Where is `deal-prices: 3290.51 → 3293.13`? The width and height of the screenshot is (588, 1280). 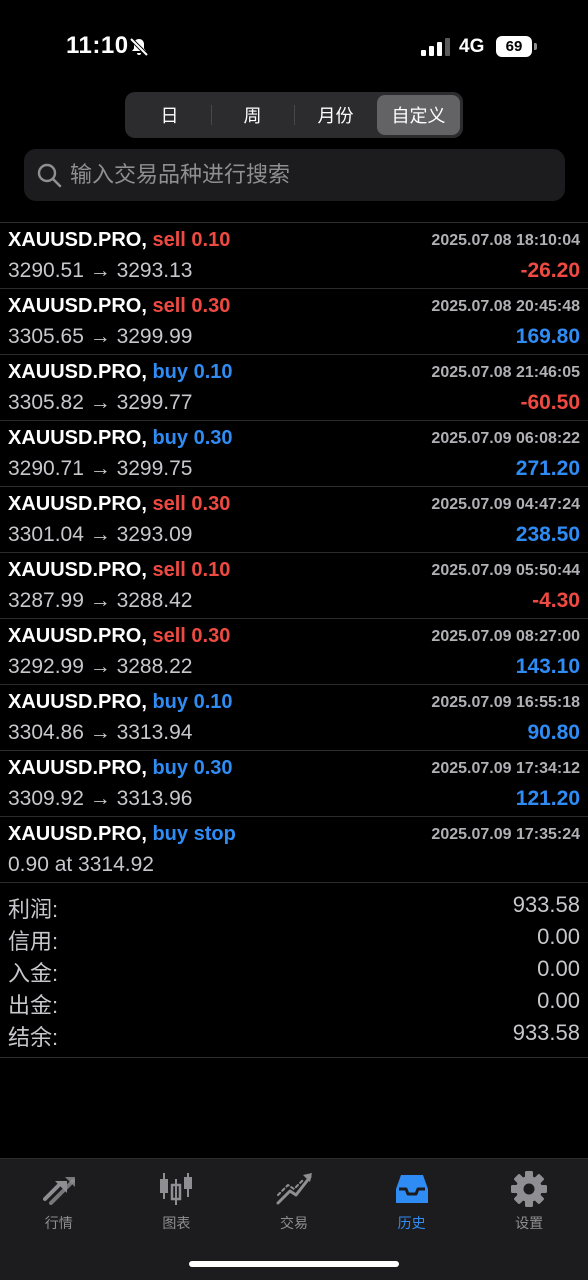 deal-prices: 3290.51 → 3293.13 is located at coordinates (100, 270).